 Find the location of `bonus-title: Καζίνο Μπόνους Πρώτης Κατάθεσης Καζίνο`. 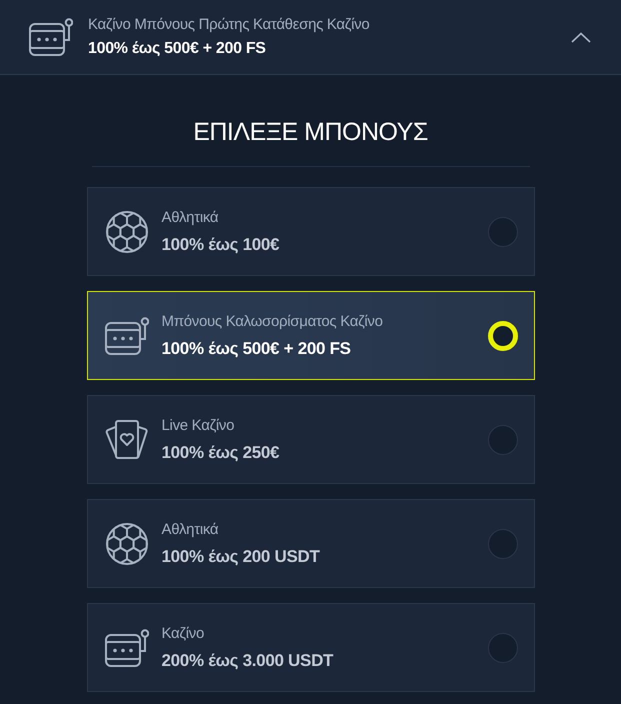

bonus-title: Καζίνο Μπόνους Πρώτης Κατάθεσης Καζίνο is located at coordinates (229, 24).